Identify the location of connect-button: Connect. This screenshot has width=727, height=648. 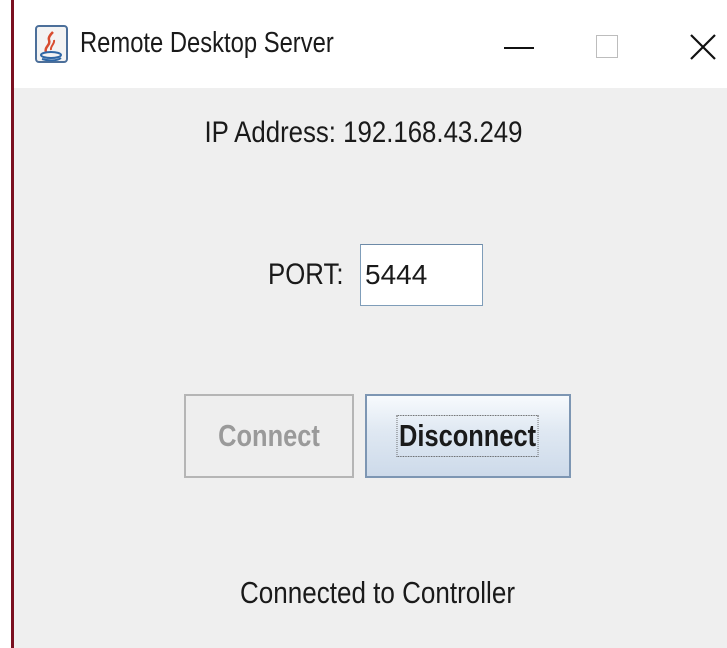
(269, 436).